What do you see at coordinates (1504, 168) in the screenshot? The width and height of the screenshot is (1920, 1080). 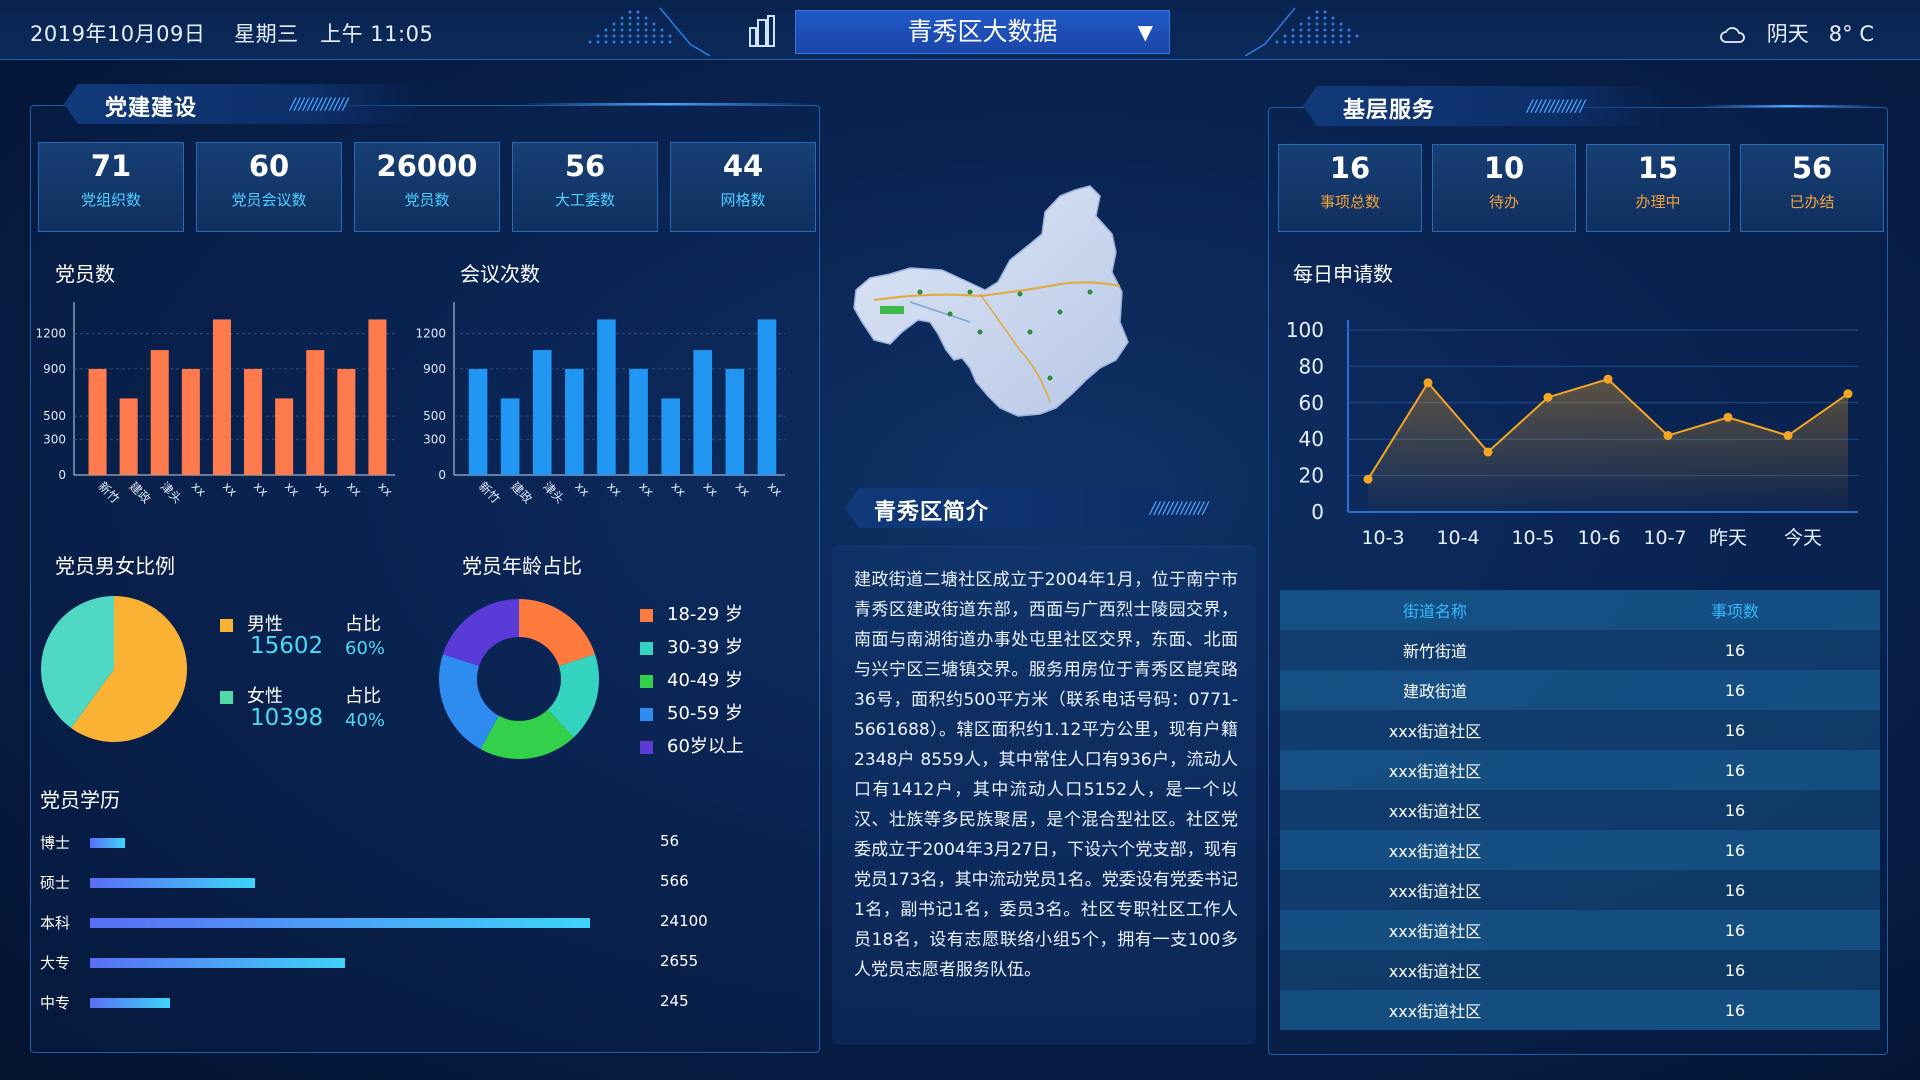 I see `service-stat-value: 10` at bounding box center [1504, 168].